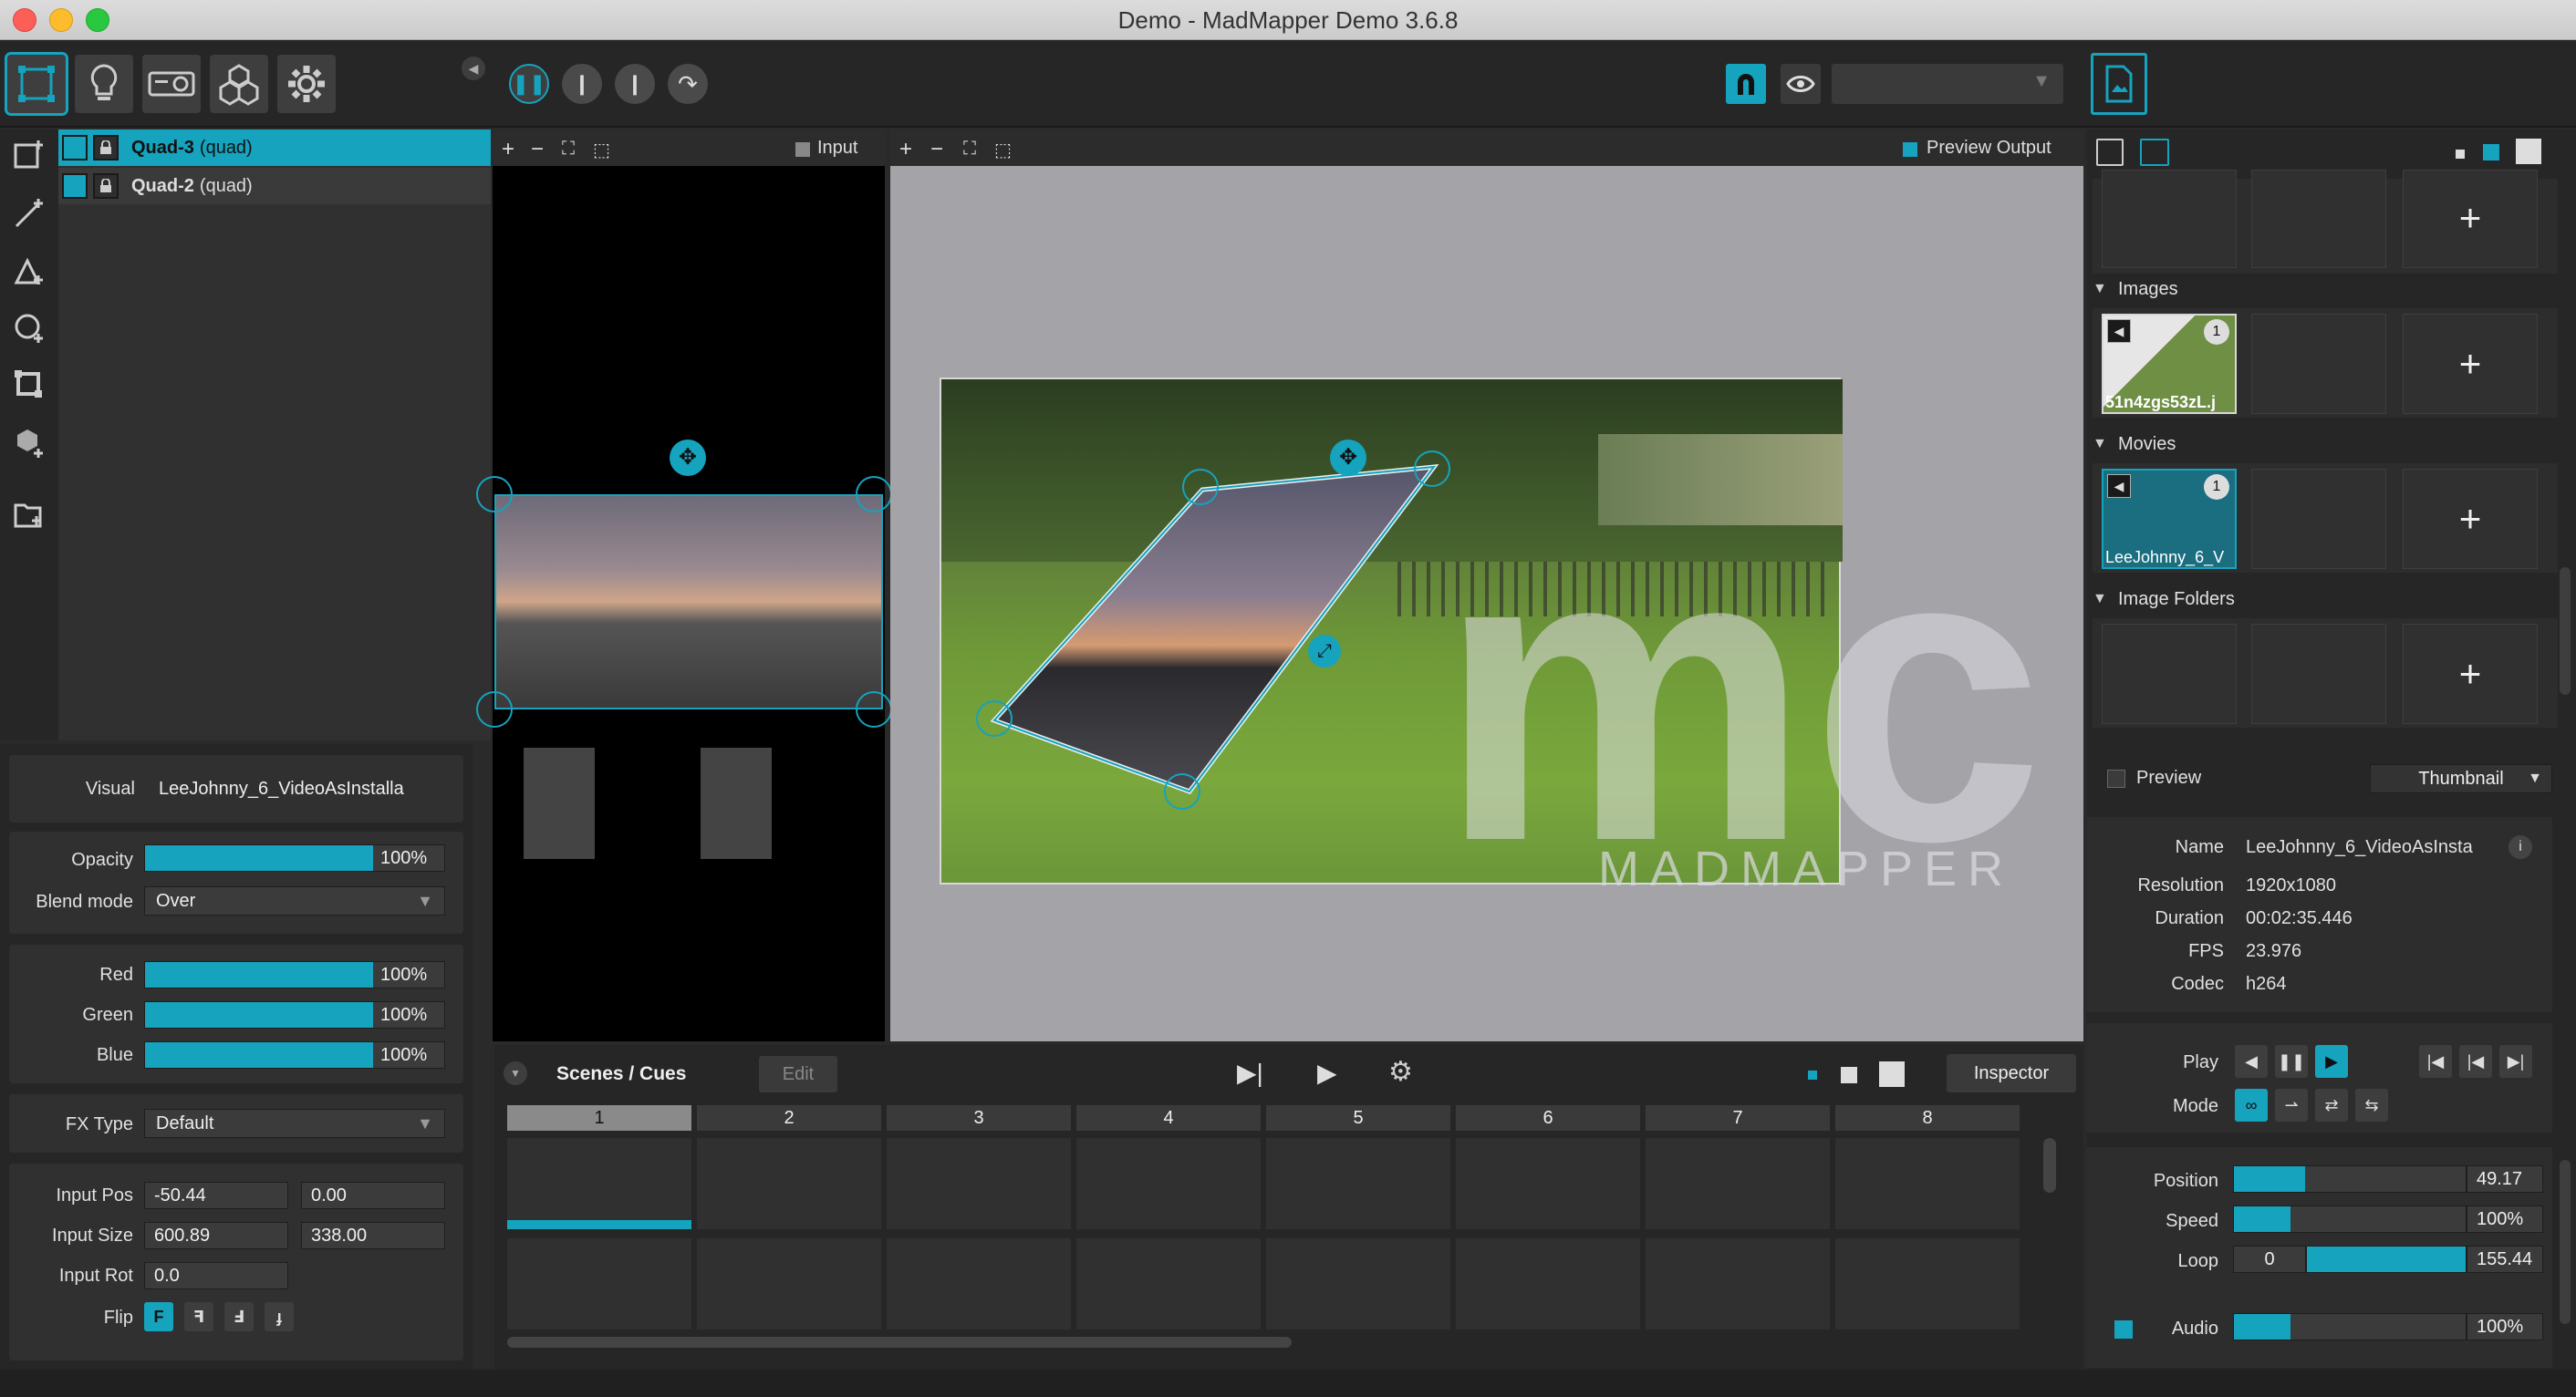 This screenshot has height=1397, width=2576. Describe the element at coordinates (2470, 364) in the screenshot. I see `add-image-button: +` at that location.